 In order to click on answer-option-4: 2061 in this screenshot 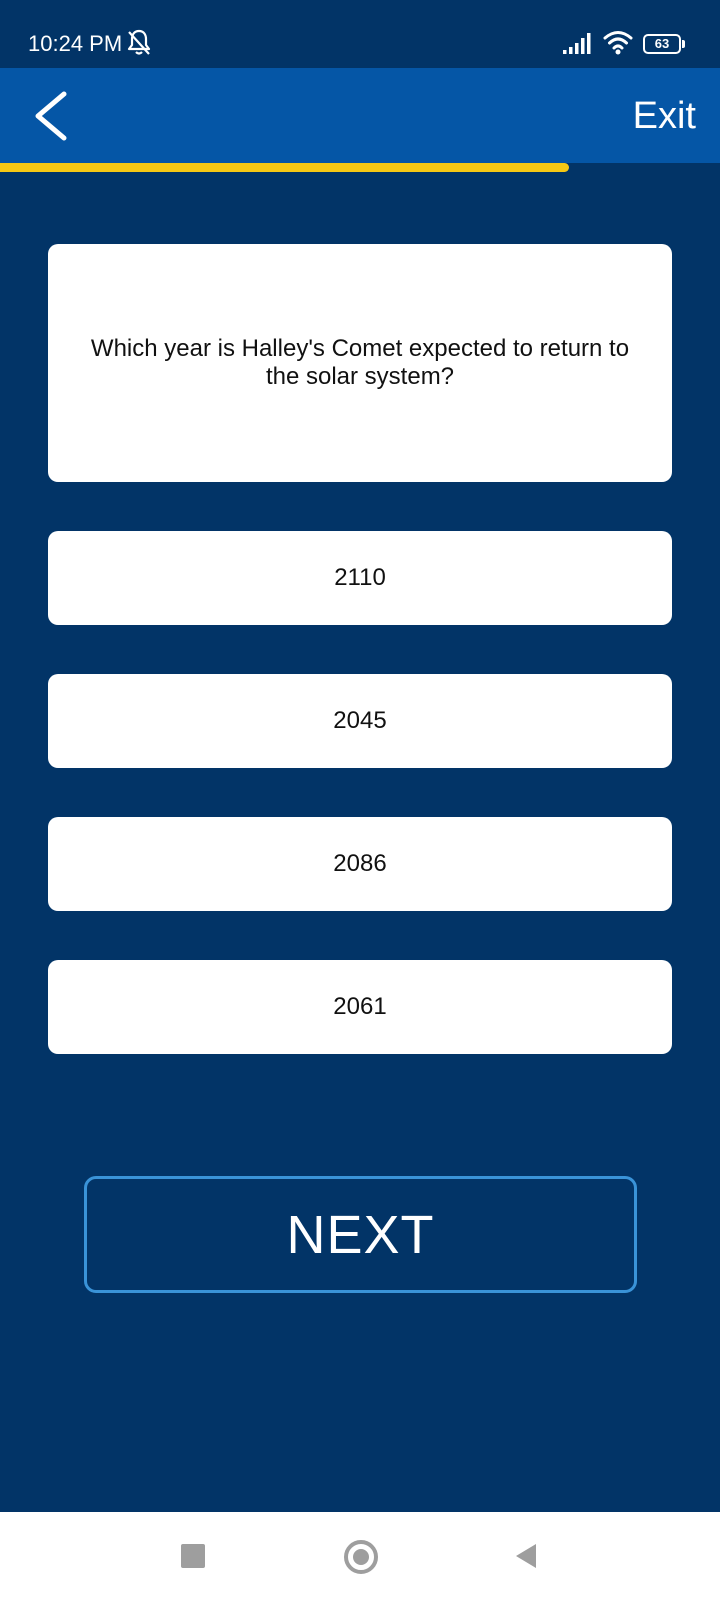, I will do `click(360, 1007)`.